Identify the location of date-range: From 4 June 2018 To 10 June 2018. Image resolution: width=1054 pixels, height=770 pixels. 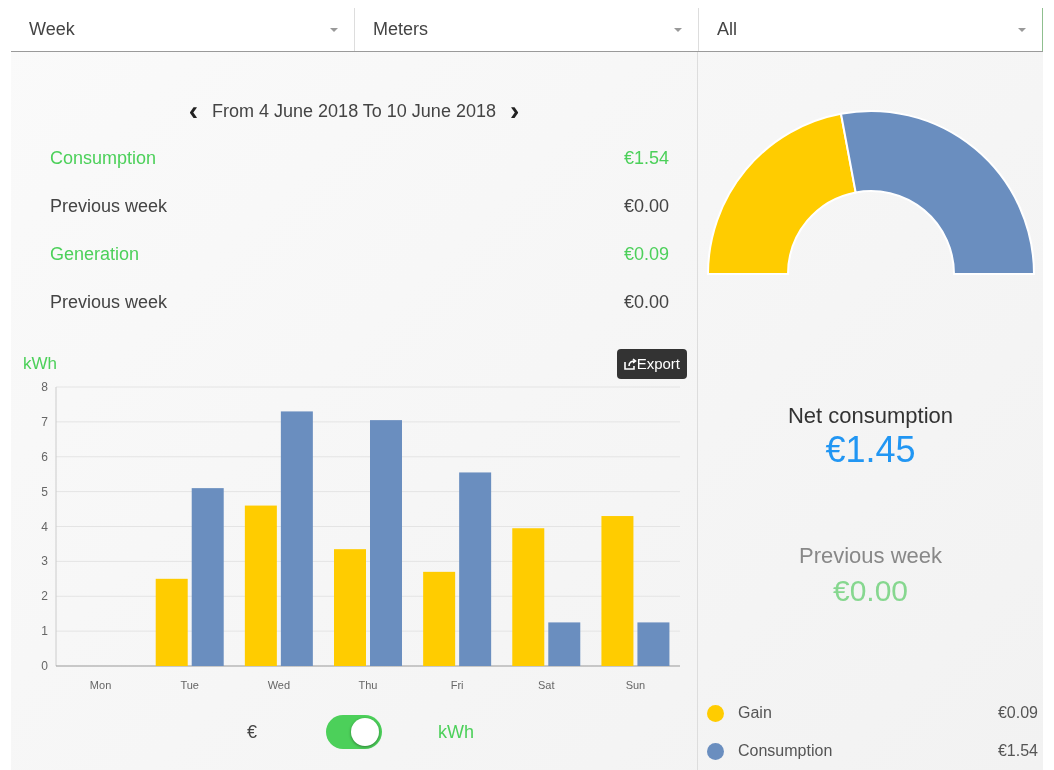
(354, 111).